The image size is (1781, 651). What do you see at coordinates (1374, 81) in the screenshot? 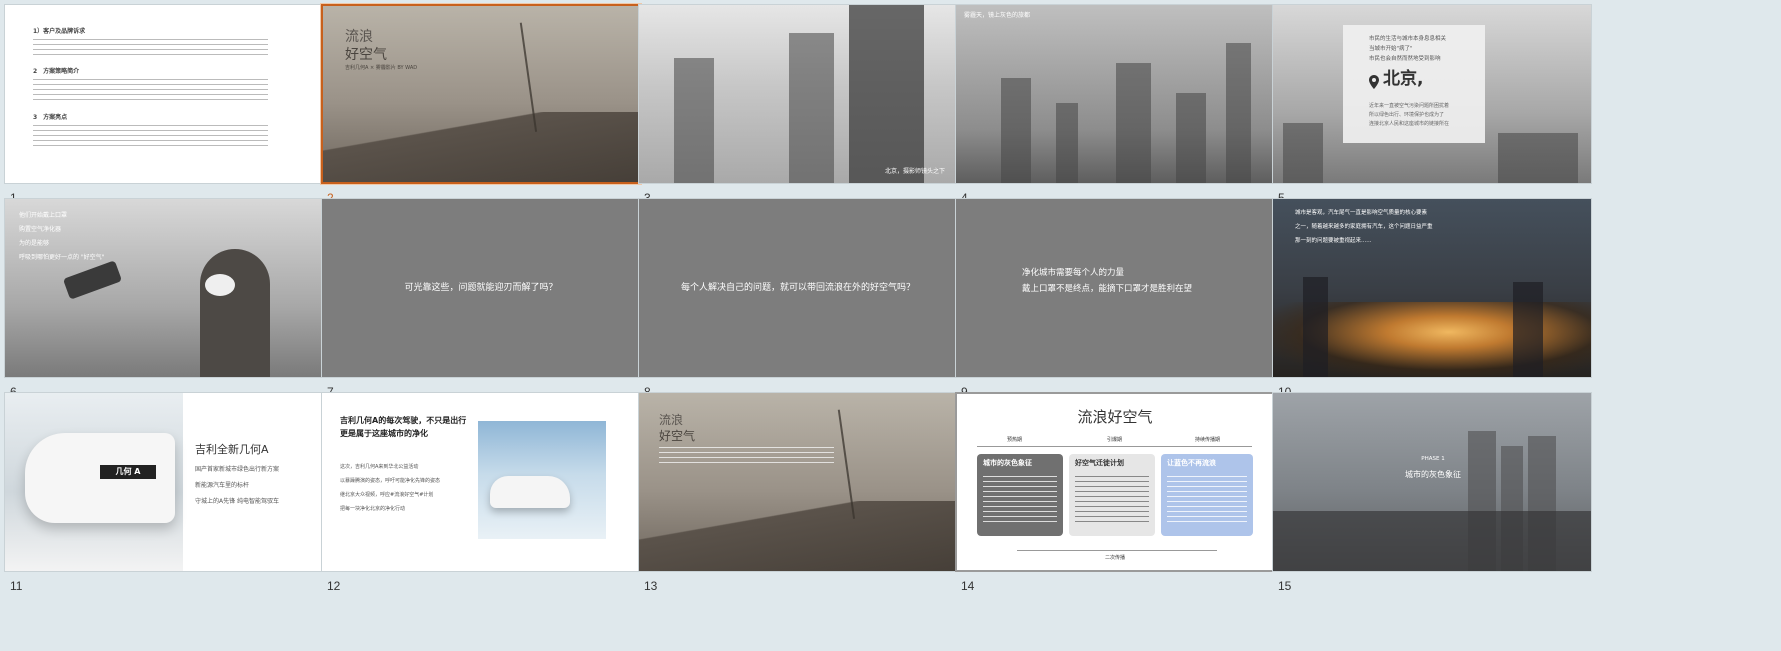
I see `location-pin-icon` at bounding box center [1374, 81].